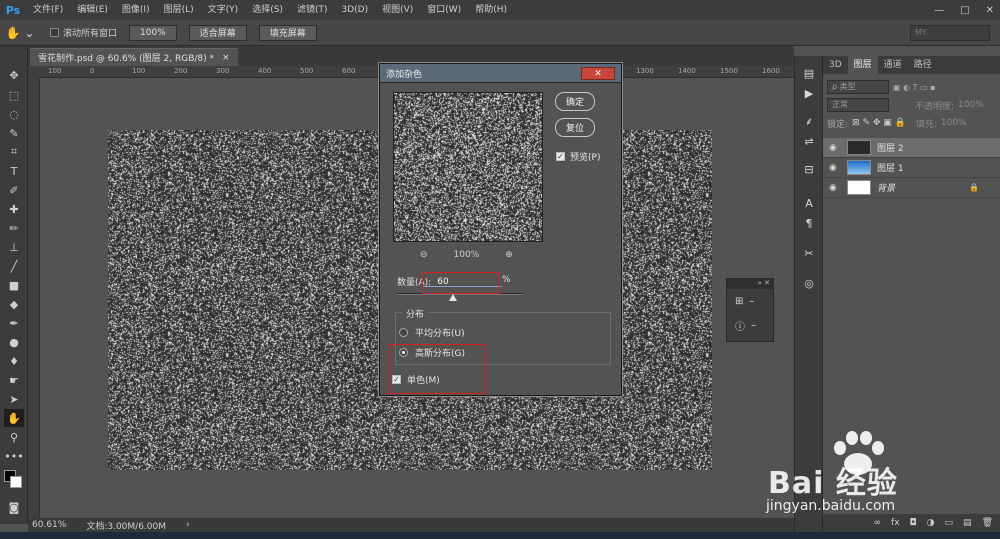 The width and height of the screenshot is (1000, 539). What do you see at coordinates (809, 169) in the screenshot?
I see `libraries-icon: ⊟` at bounding box center [809, 169].